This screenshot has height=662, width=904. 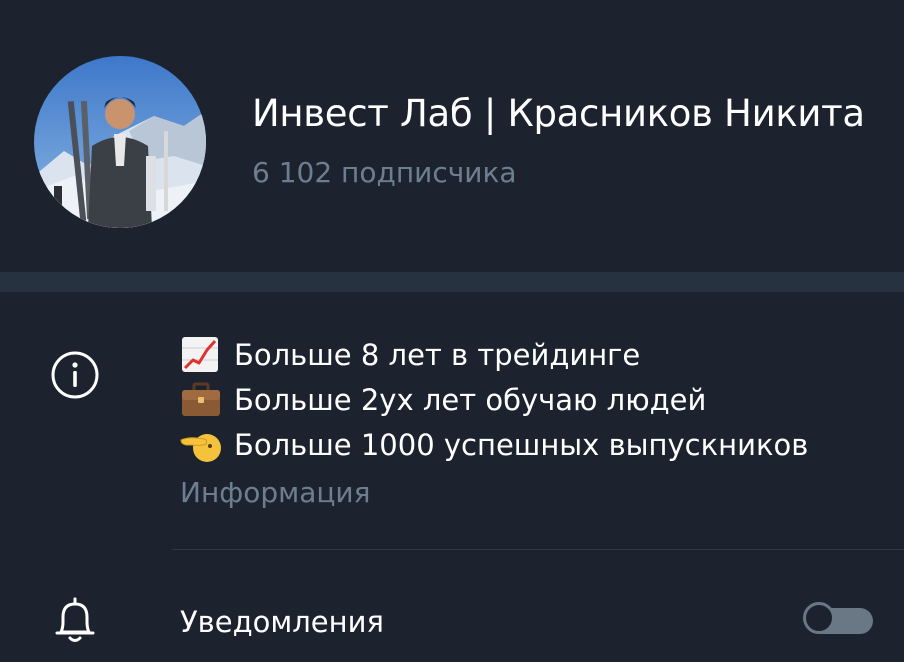 What do you see at coordinates (521, 444) in the screenshot?
I see `description-text: Больше 1000 успешных выпускников` at bounding box center [521, 444].